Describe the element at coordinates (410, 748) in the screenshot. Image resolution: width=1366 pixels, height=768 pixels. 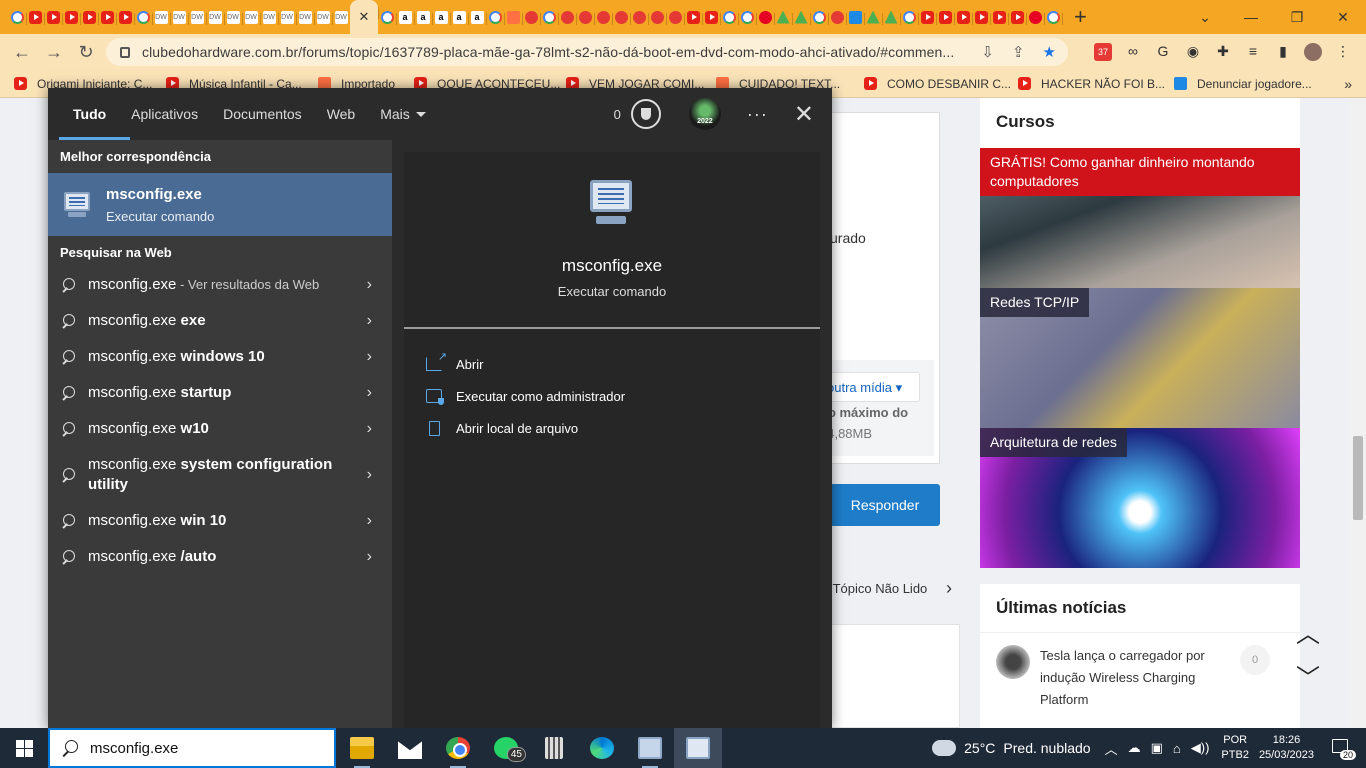
I see `mail-button` at that location.